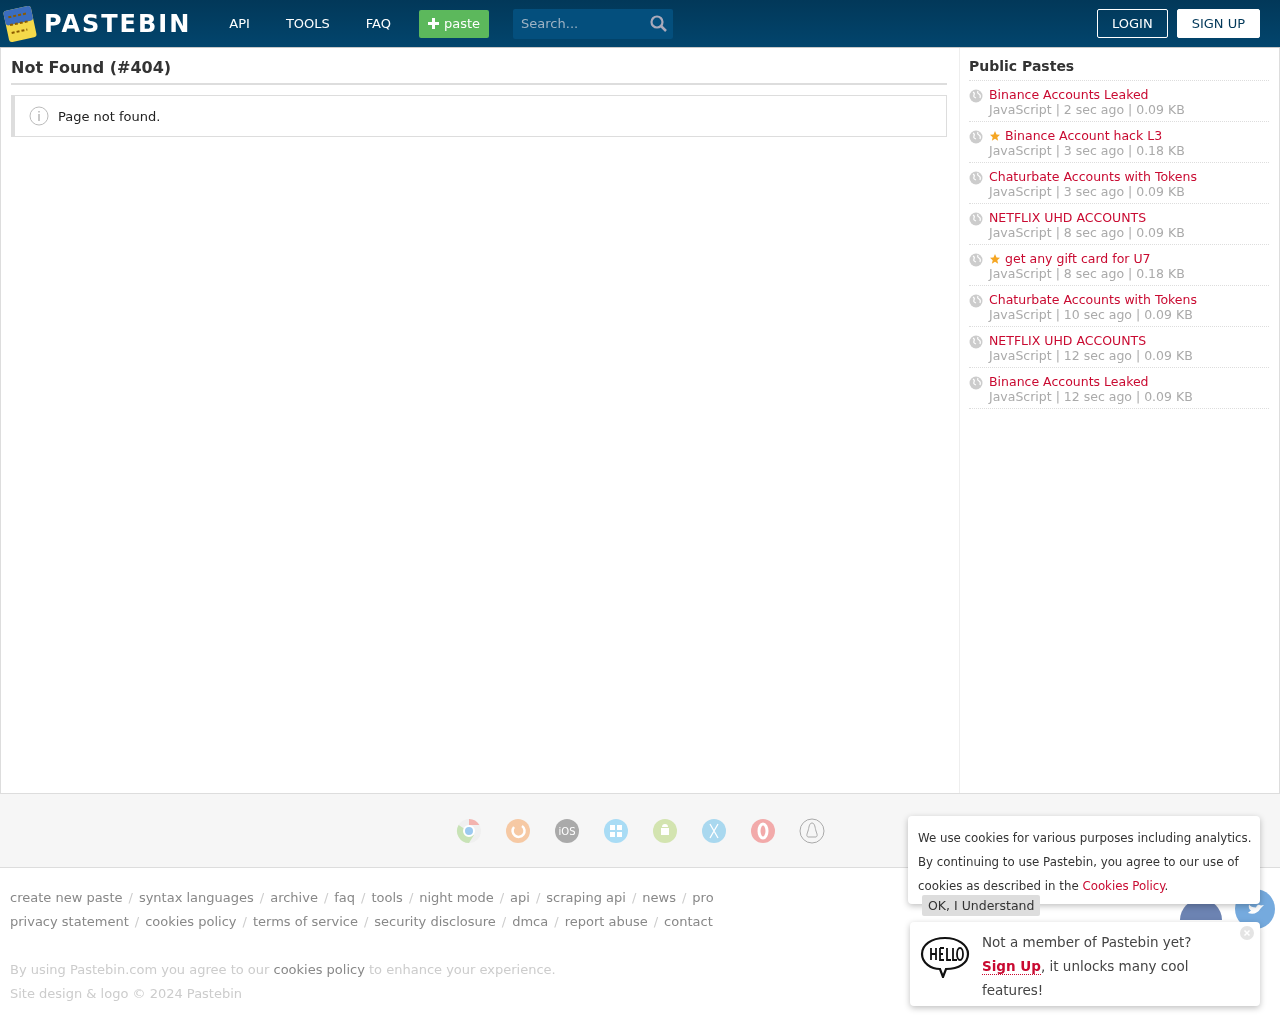 The width and height of the screenshot is (1280, 1024). Describe the element at coordinates (1011, 966) in the screenshot. I see `sign-up-link: Sign Up` at that location.